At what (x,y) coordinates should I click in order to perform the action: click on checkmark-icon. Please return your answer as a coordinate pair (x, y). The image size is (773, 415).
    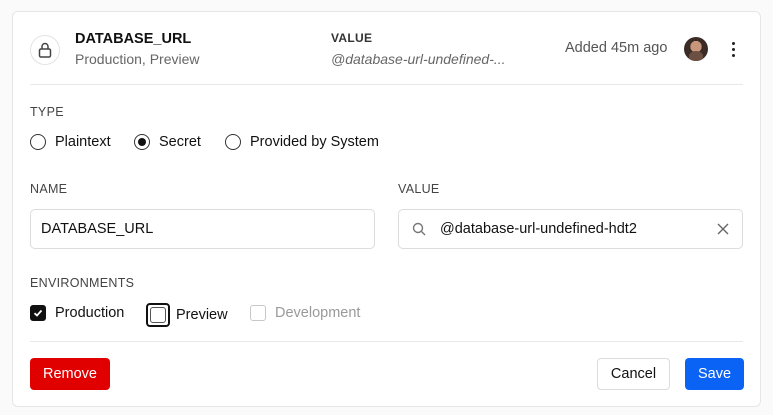
    Looking at the image, I should click on (38, 313).